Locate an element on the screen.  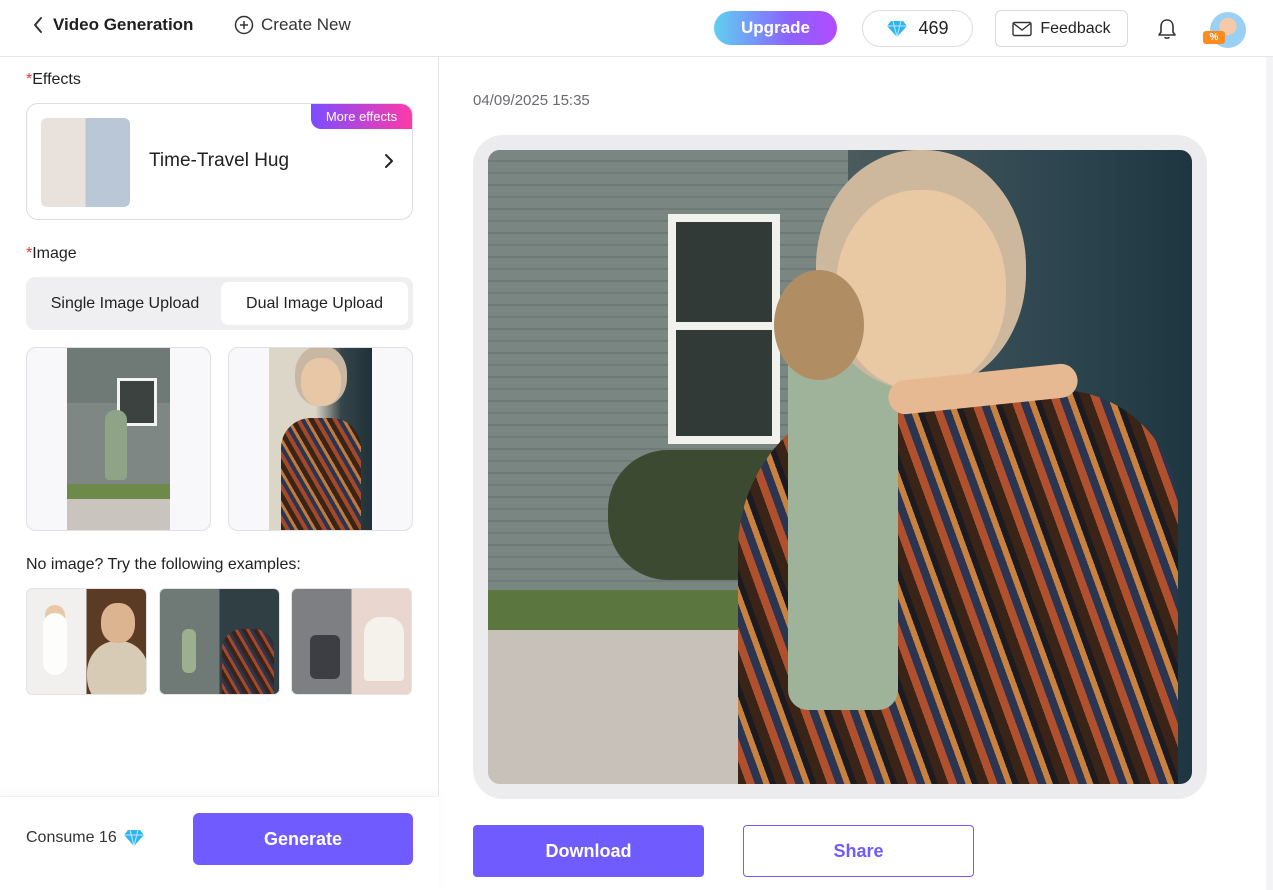
upload-slot-second-image is located at coordinates (320, 439).